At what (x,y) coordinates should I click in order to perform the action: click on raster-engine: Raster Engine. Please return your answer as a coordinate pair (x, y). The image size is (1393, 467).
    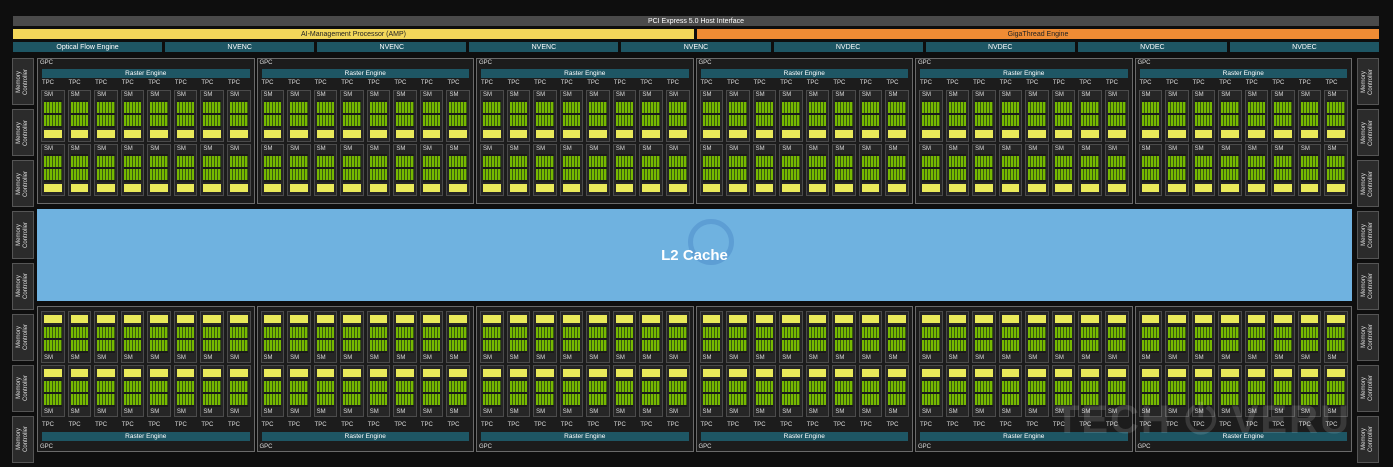
    Looking at the image, I should click on (804, 73).